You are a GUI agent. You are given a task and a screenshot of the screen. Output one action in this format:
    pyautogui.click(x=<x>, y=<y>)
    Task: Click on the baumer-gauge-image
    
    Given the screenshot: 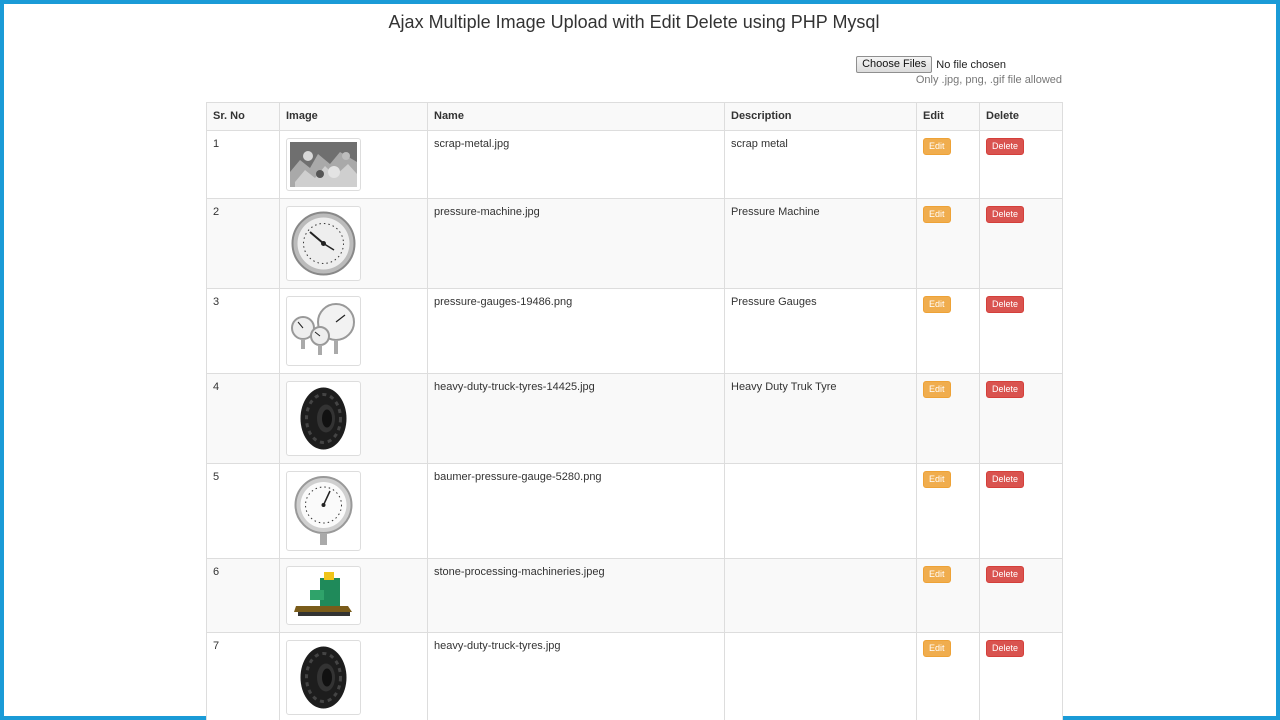 What is the action you would take?
    pyautogui.click(x=323, y=511)
    